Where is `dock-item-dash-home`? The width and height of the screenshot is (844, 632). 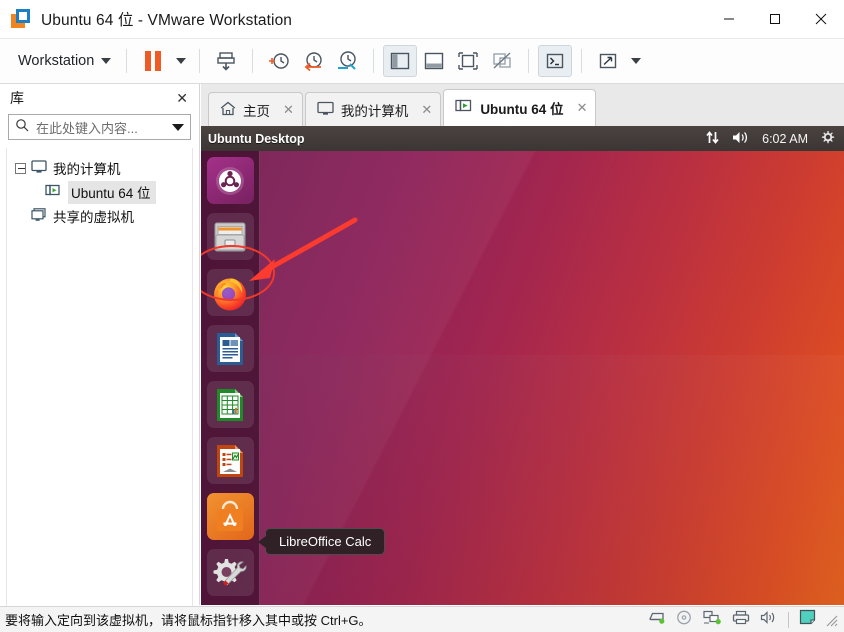 dock-item-dash-home is located at coordinates (230, 180).